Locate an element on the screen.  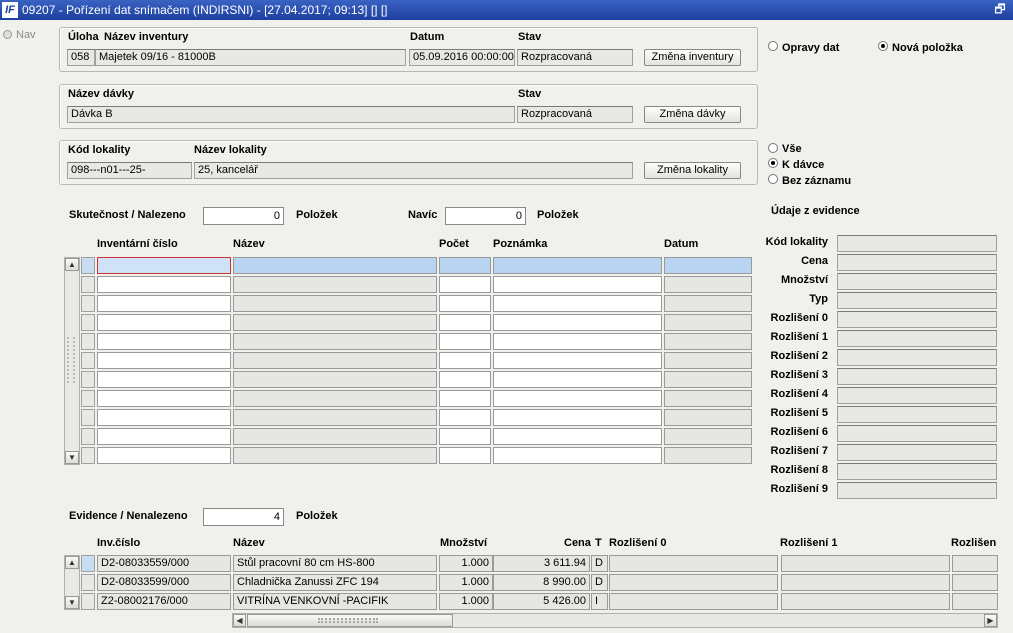
hscroll-left-icon: ◀ is located at coordinates (239, 620).